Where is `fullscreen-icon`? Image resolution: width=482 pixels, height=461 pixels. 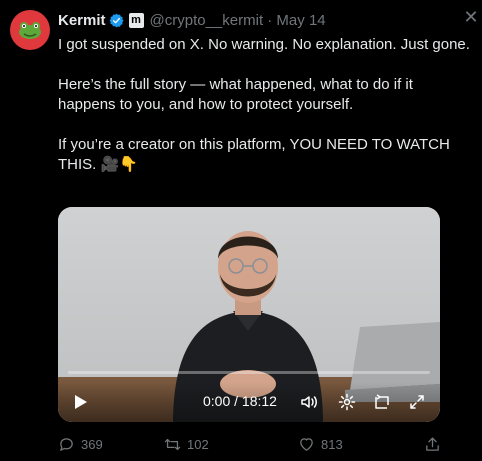
fullscreen-icon is located at coordinates (417, 402).